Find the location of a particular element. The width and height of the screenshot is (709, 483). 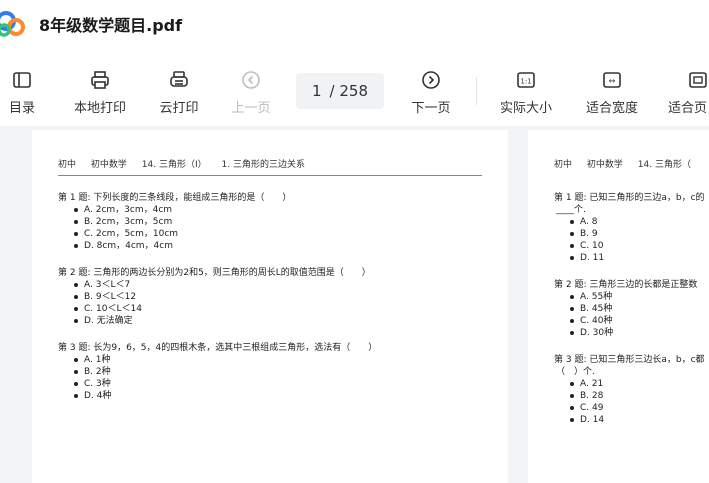

breadcrumb-item: 1. 三角形的三边关系 is located at coordinates (263, 165).